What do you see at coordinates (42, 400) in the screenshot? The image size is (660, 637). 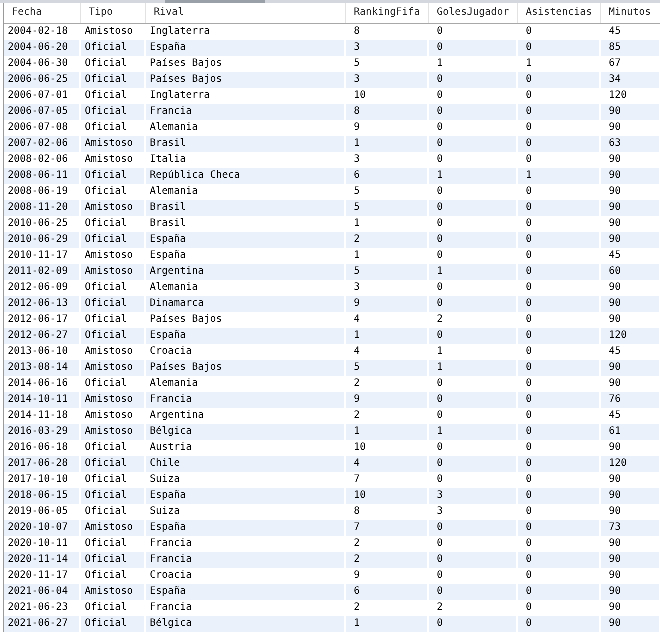 I see `table-cell: 2014-10-11` at bounding box center [42, 400].